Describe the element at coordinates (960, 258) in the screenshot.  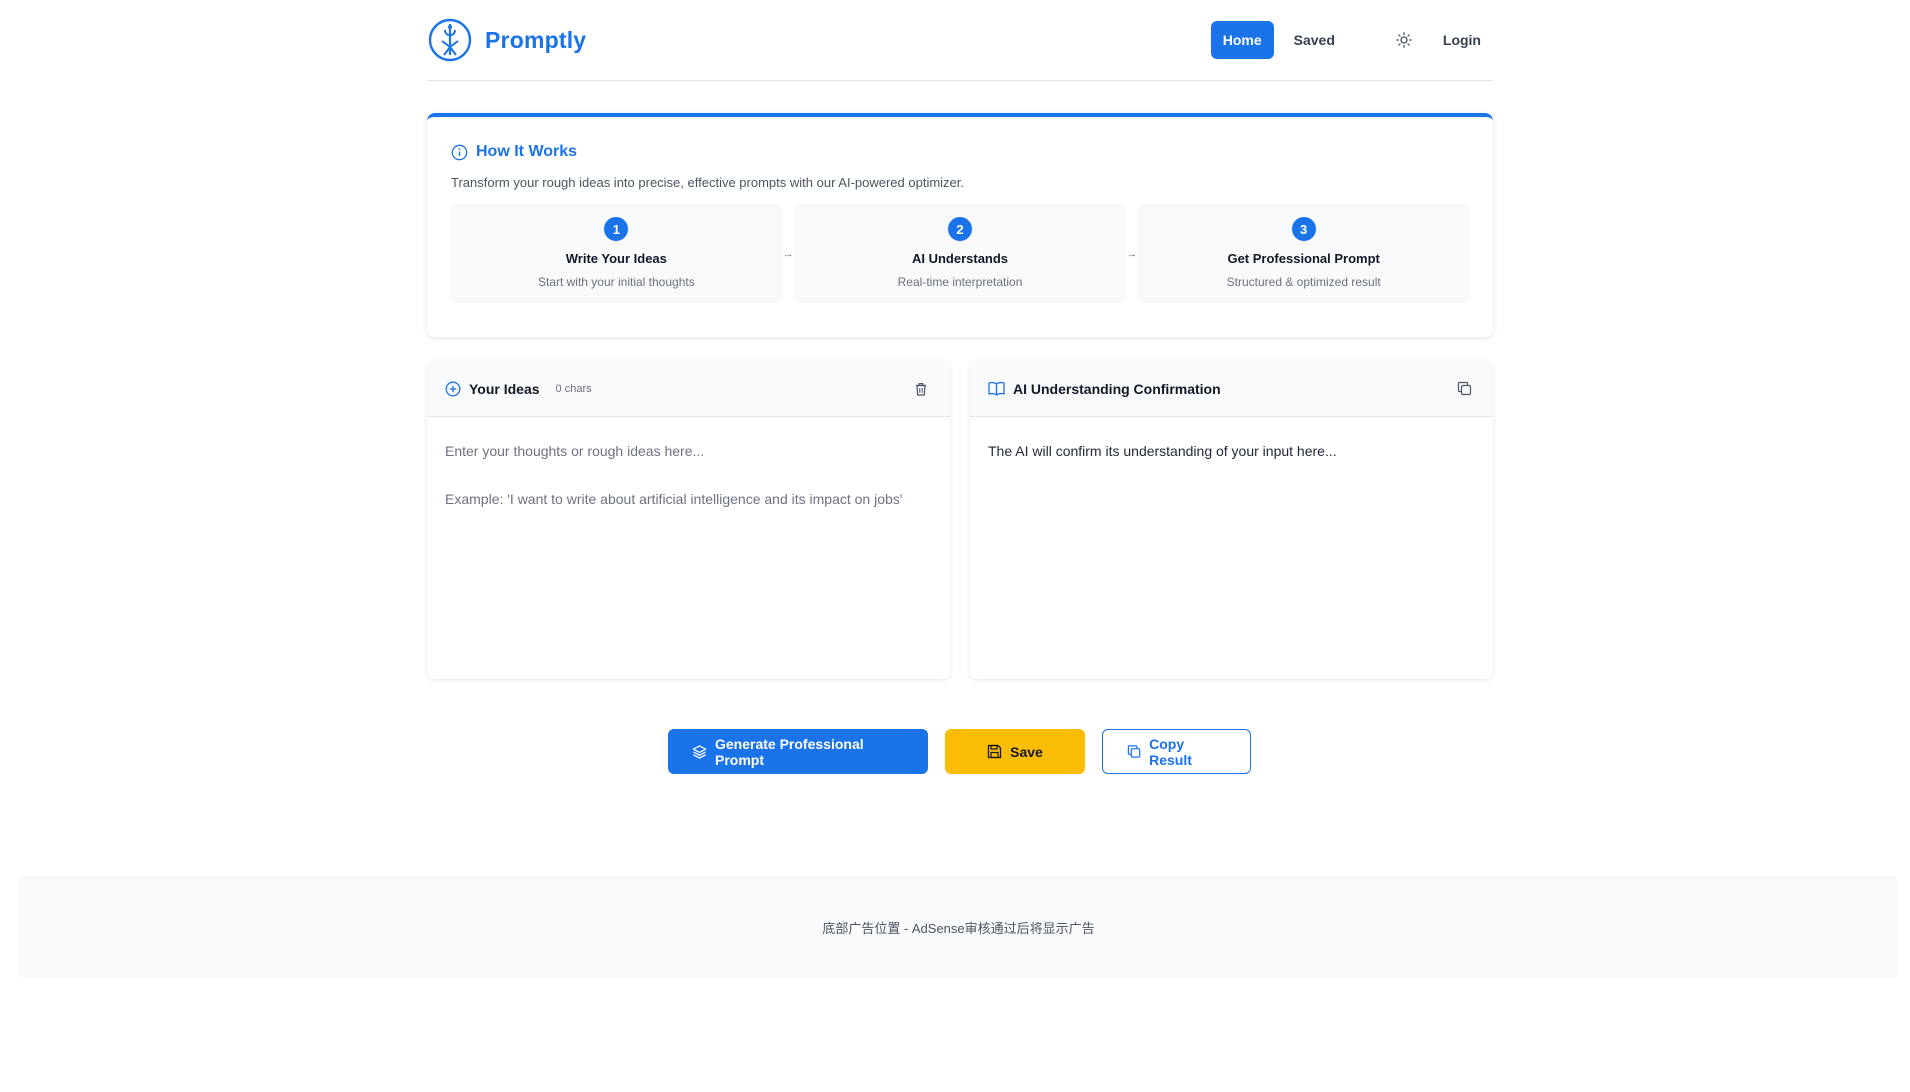
I see `step-title: AI Understands` at that location.